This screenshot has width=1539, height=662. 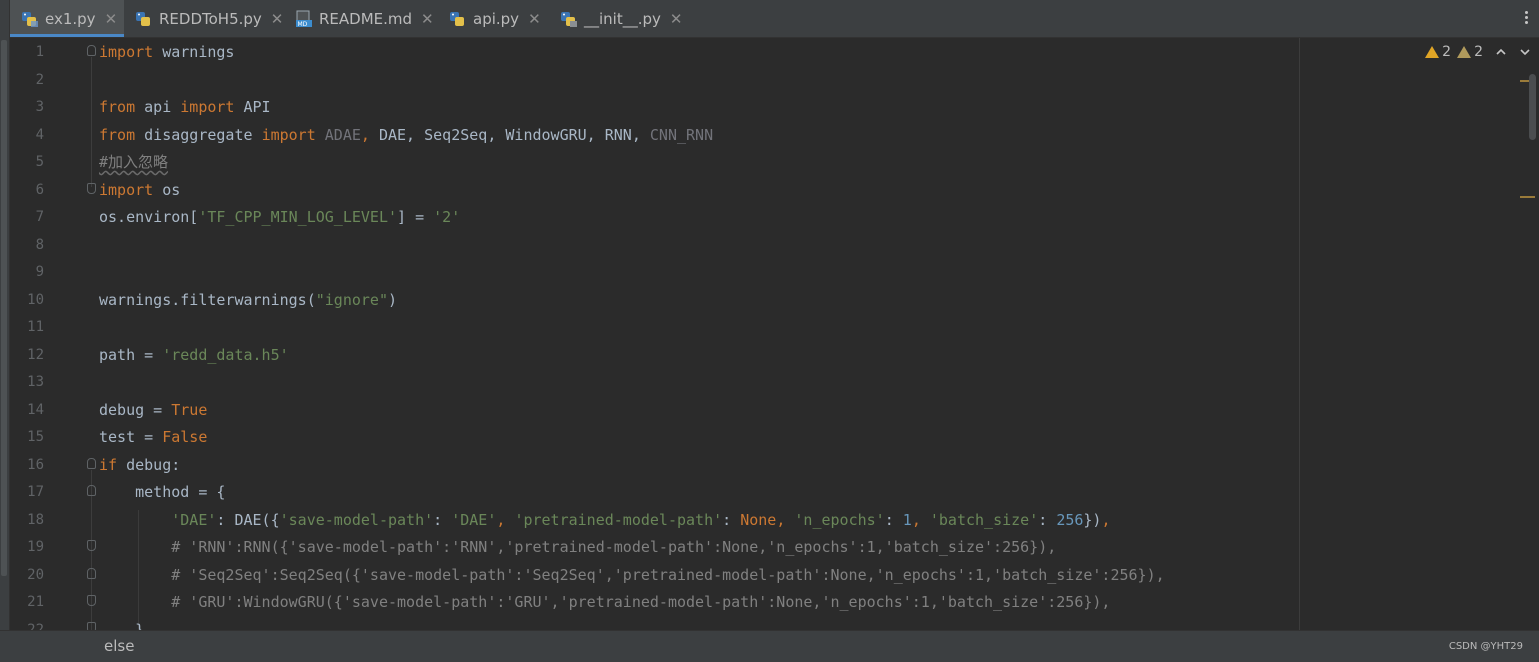 What do you see at coordinates (194, 355) in the screenshot?
I see `code-line-12: path = 'redd_data.h5'` at bounding box center [194, 355].